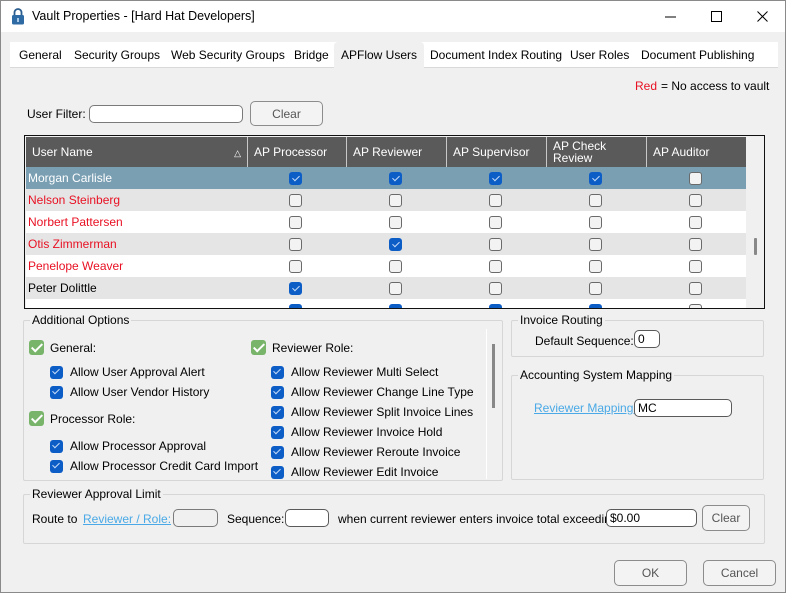  Describe the element at coordinates (195, 518) in the screenshot. I see `reviewer-role-input` at that location.